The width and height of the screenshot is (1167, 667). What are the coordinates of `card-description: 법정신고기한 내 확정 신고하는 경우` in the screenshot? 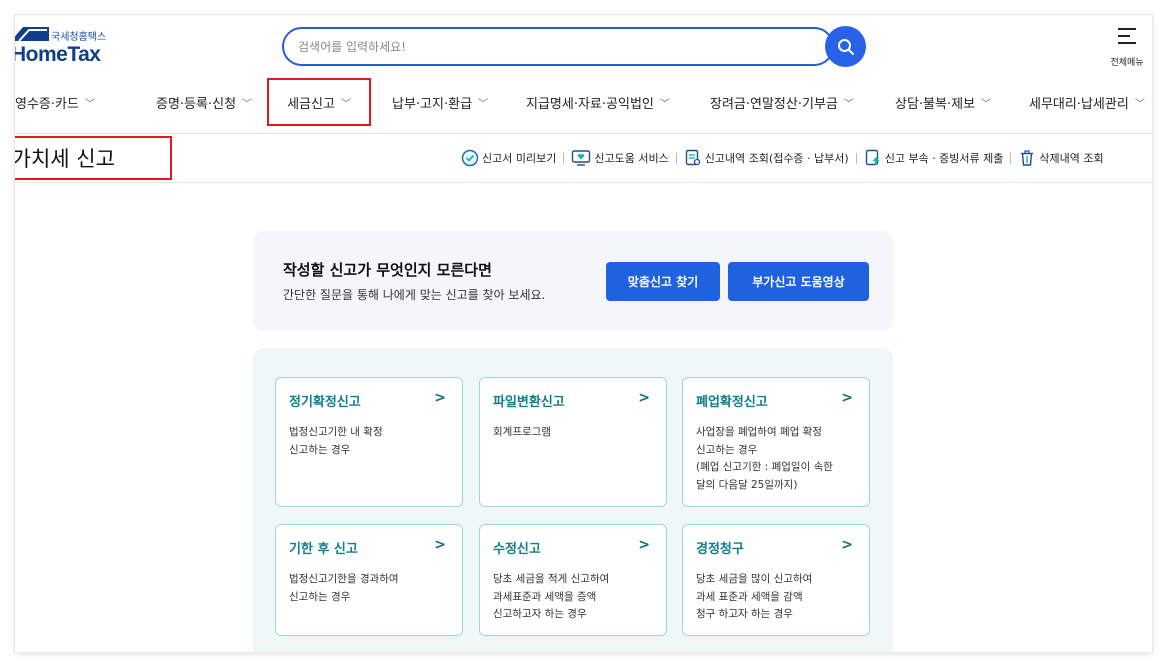 It's located at (336, 441).